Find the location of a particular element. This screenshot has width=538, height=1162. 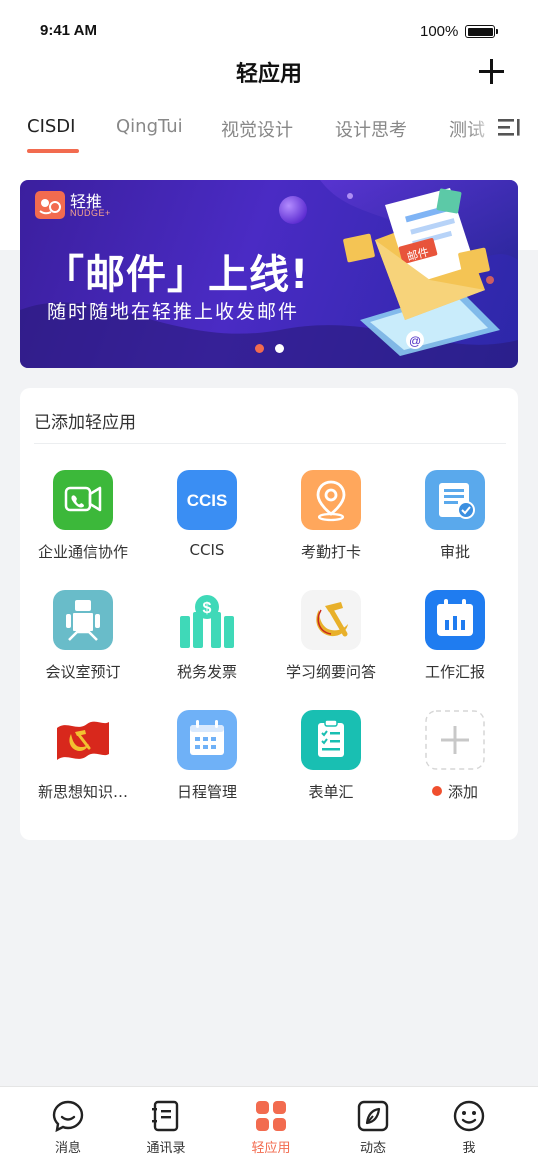

tab-qingtui: QingTui is located at coordinates (149, 126).